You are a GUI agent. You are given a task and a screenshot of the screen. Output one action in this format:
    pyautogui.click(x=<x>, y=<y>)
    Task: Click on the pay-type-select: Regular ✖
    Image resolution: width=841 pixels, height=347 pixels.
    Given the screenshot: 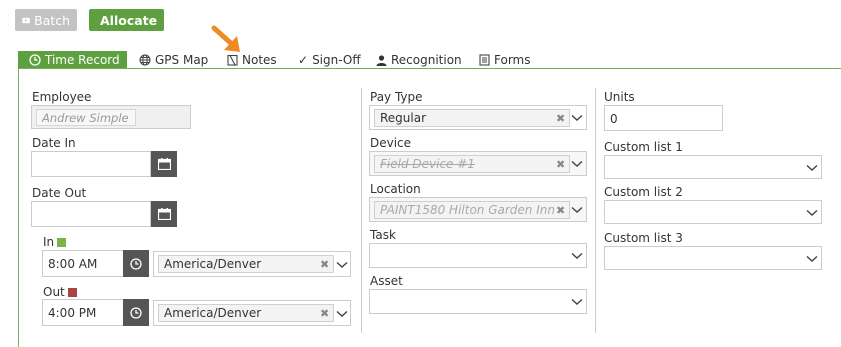 What is the action you would take?
    pyautogui.click(x=478, y=117)
    